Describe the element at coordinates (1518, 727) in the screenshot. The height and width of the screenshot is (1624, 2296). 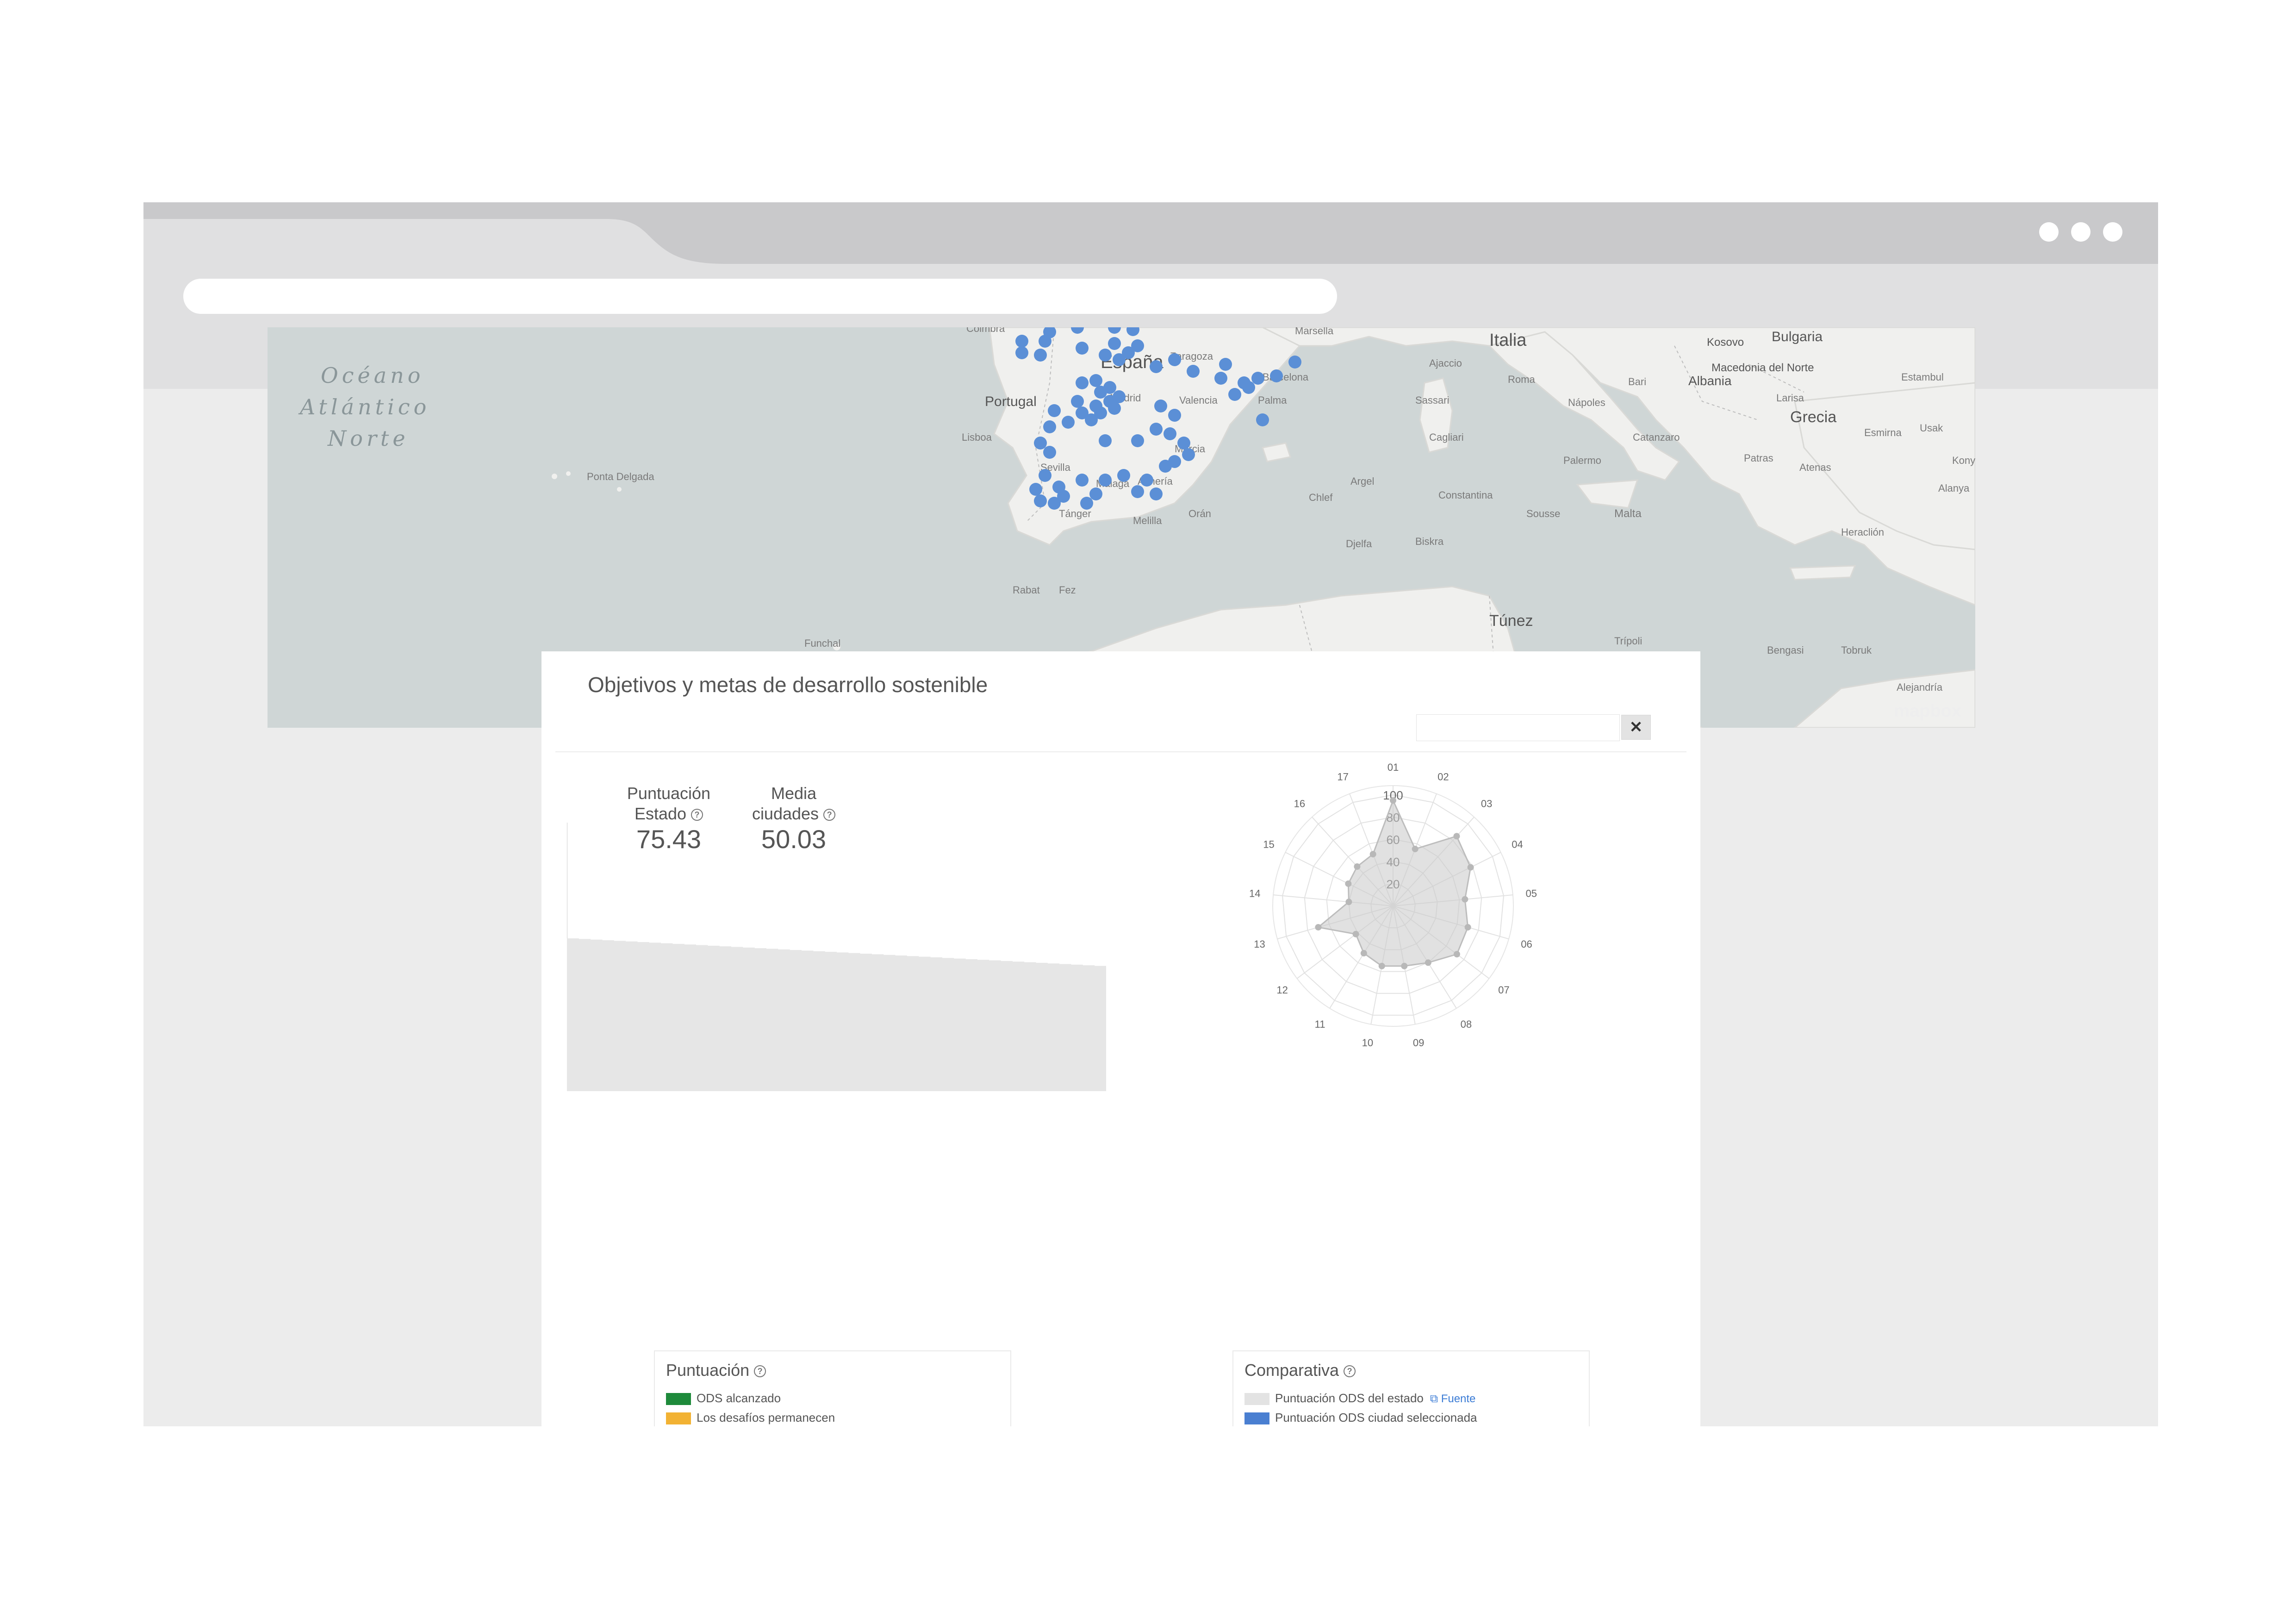
I see `search-input` at that location.